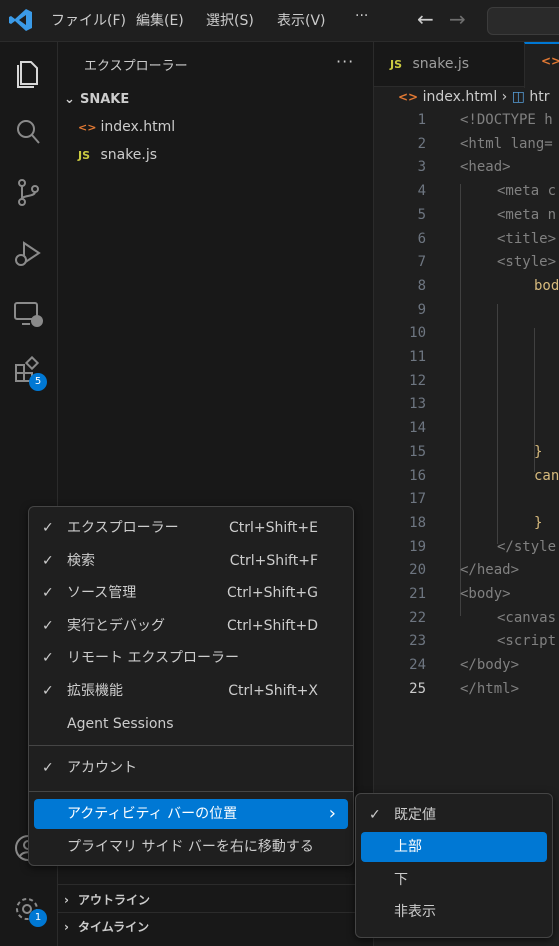  What do you see at coordinates (417, 522) in the screenshot?
I see `line-number: 18` at bounding box center [417, 522].